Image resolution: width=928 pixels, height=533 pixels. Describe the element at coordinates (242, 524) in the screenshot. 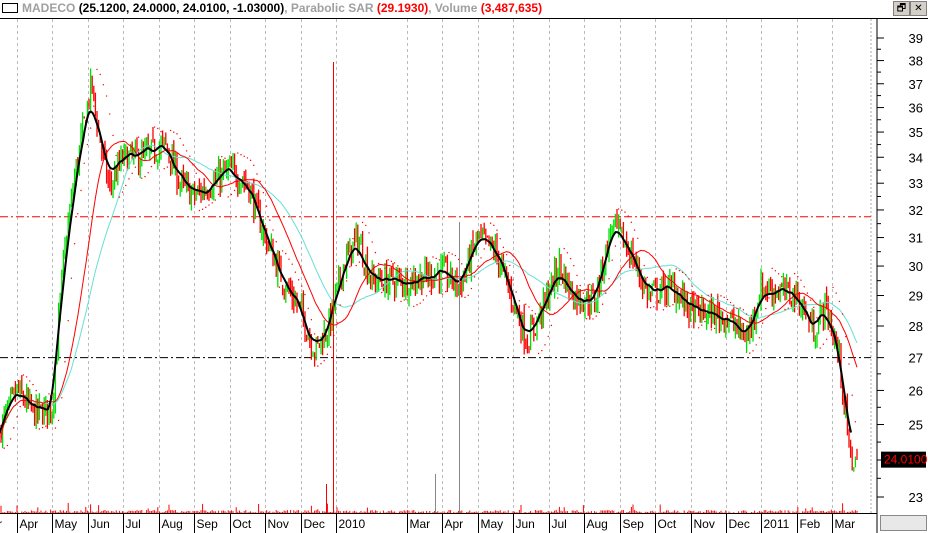

I see `x-tick-label: Oct` at that location.